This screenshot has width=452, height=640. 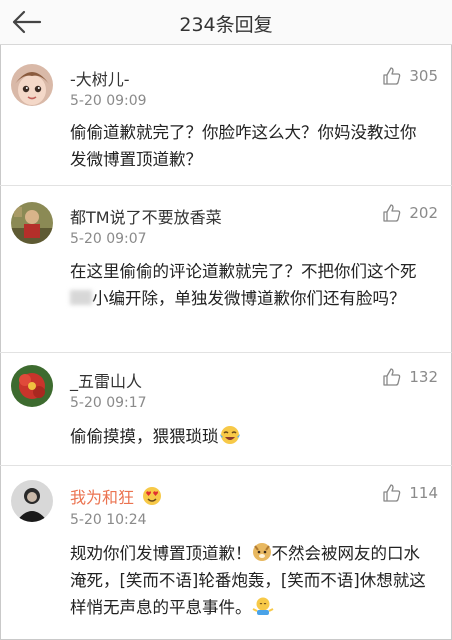 I want to click on timestamp: 5-20 09:07, so click(x=108, y=239).